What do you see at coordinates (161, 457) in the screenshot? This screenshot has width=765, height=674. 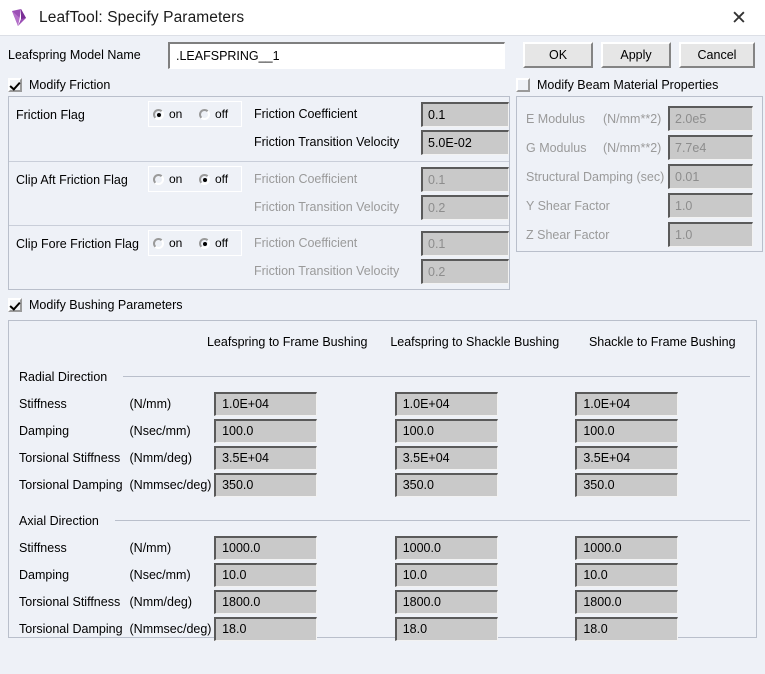 I see `radial-torsional-stiffness-unit: (Nmm/deg)` at bounding box center [161, 457].